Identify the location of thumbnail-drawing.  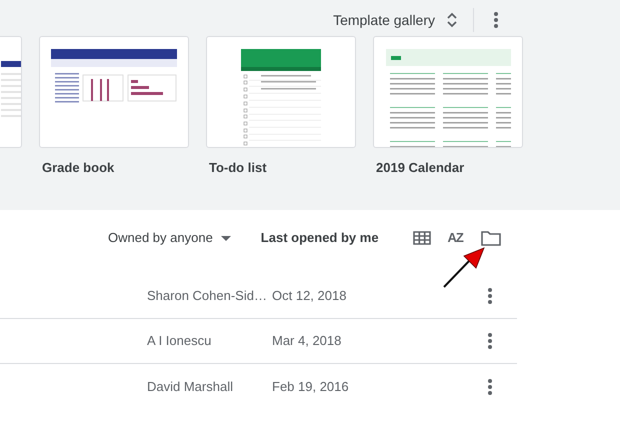
(11, 89).